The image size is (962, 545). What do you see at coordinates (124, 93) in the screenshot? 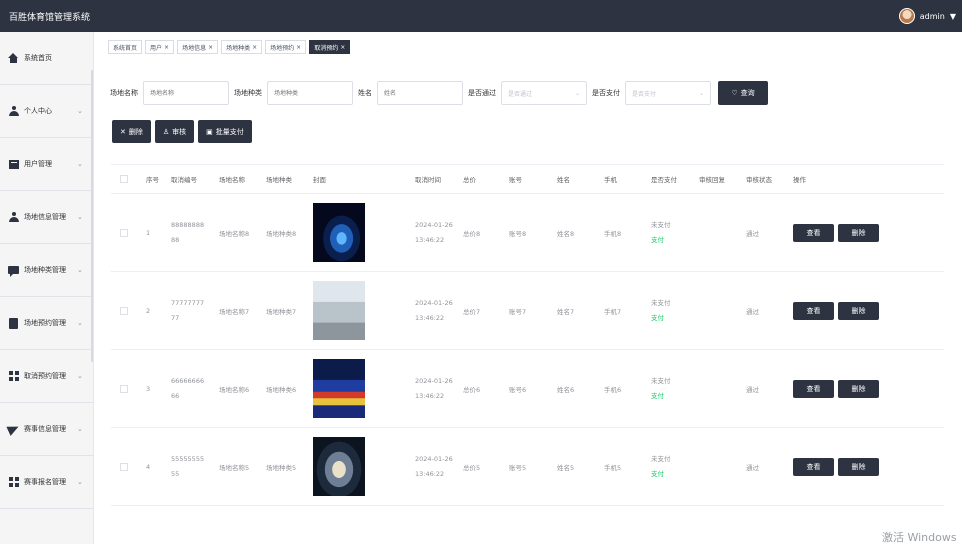
I see `venue-name-label: 场地名称` at bounding box center [124, 93].